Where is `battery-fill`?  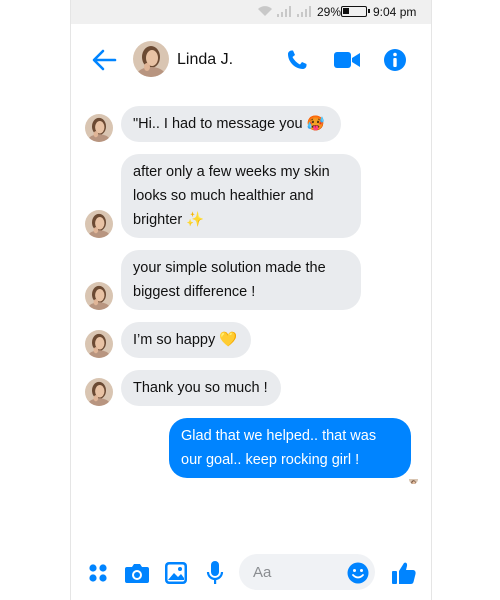 battery-fill is located at coordinates (346, 11).